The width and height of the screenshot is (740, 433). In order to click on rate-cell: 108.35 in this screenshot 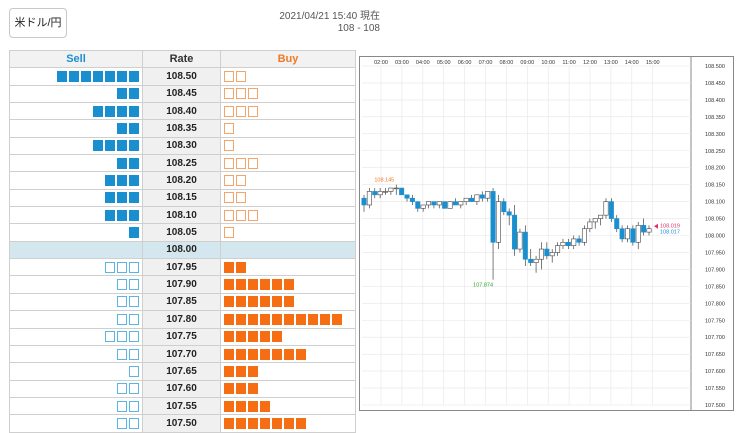, I will do `click(181, 128)`.